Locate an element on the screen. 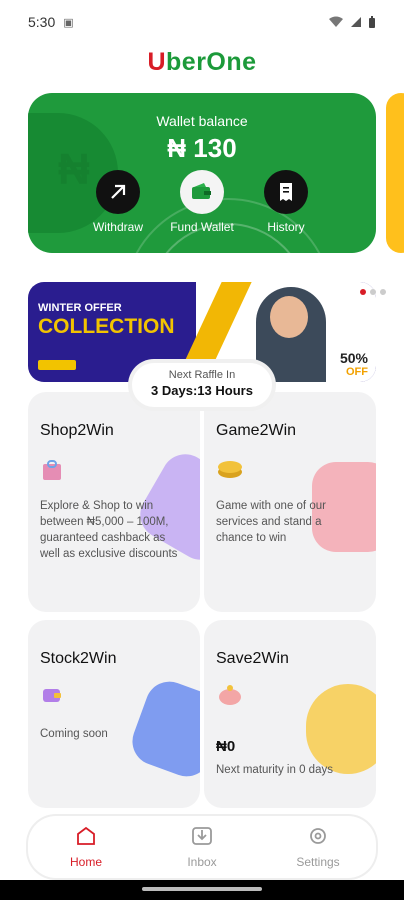 This screenshot has height=900, width=404. tab-inbox: Inbox is located at coordinates (202, 847).